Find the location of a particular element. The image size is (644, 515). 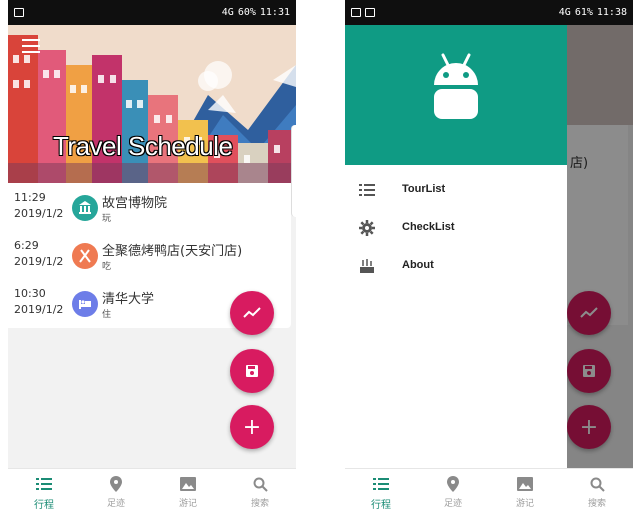

android-icon is located at coordinates (456, 86).